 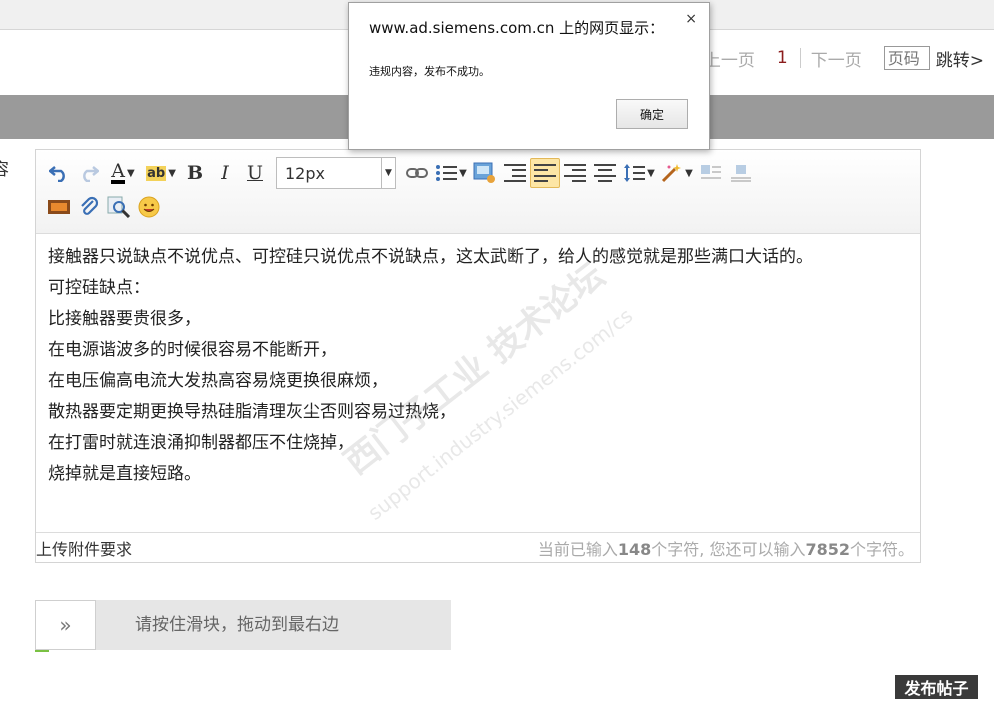 What do you see at coordinates (305, 173) in the screenshot?
I see `font-size-value: 12px` at bounding box center [305, 173].